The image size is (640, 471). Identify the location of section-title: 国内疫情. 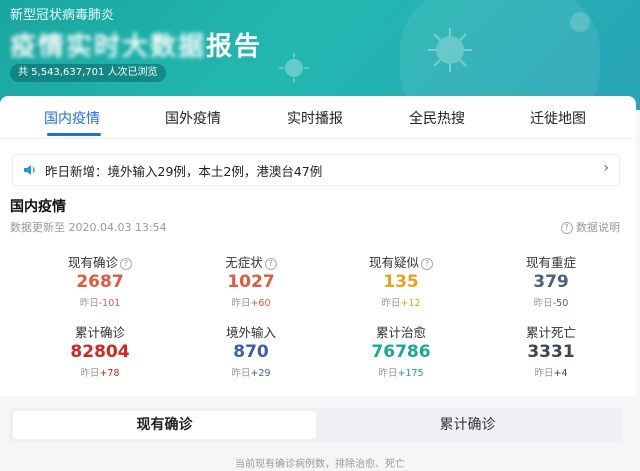
(38, 207).